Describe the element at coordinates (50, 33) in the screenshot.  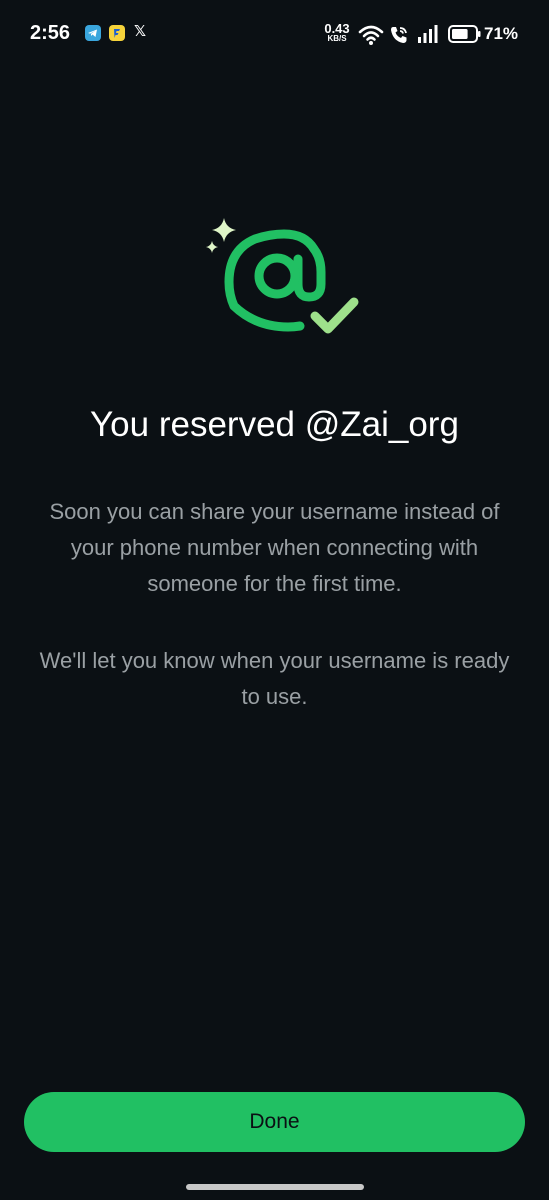
I see `status-time: 2:56` at that location.